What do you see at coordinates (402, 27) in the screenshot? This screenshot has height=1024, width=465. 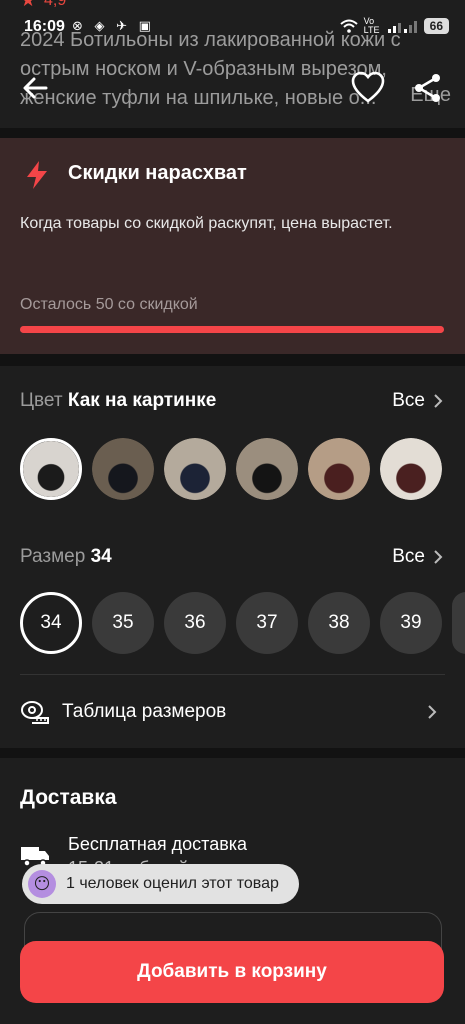 I see `signal-icon` at bounding box center [402, 27].